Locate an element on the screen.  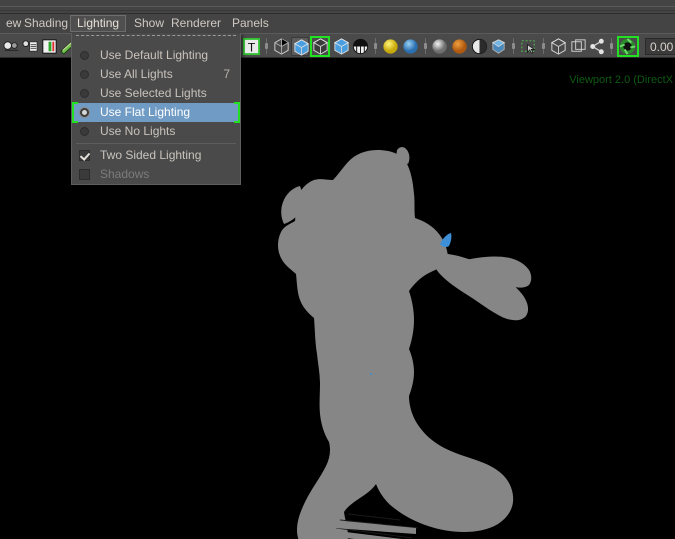
viewport-menu-bar: ew Shading Lighting Show Renderer Panels is located at coordinates (337, 23).